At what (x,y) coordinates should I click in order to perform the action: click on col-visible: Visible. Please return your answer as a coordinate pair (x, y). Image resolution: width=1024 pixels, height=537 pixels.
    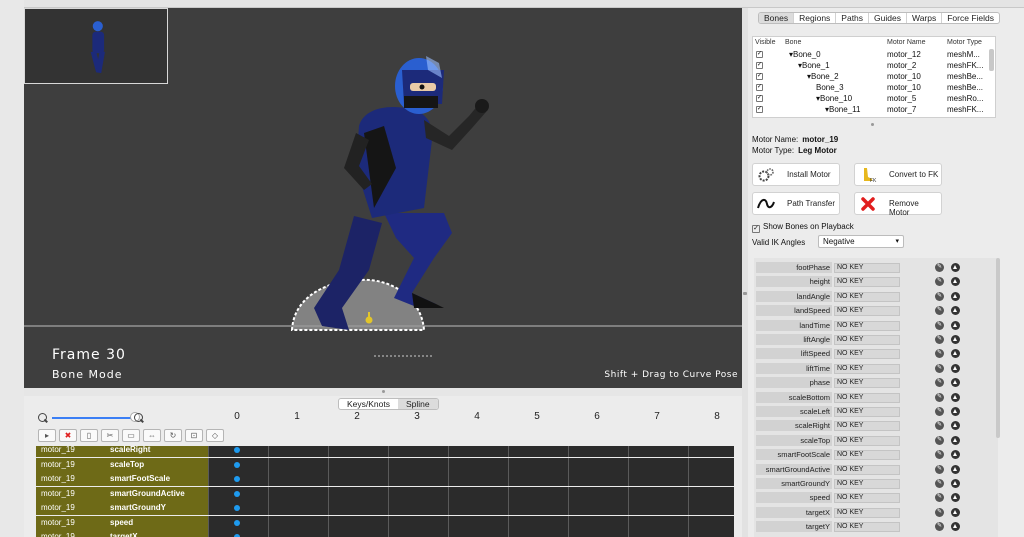
    Looking at the image, I should click on (765, 42).